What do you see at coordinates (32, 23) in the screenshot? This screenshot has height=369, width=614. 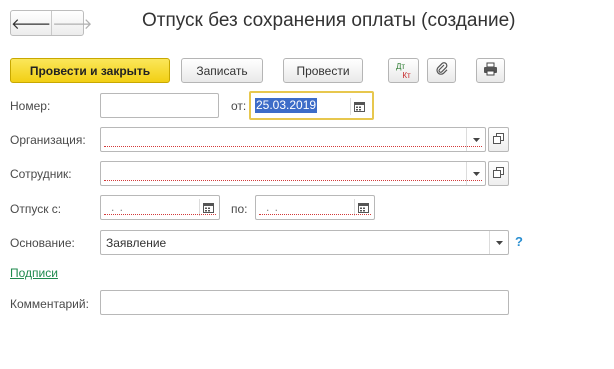 I see `back-arrow-icon: 🡐` at bounding box center [32, 23].